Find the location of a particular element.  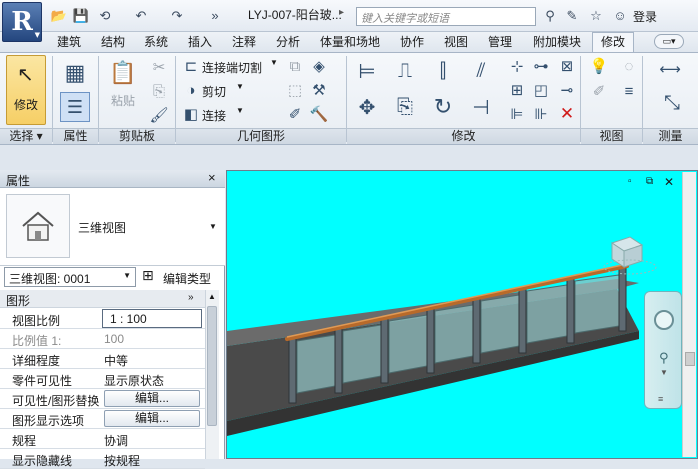

property-row: 零件可见性 显示原状态 is located at coordinates (102, 379).